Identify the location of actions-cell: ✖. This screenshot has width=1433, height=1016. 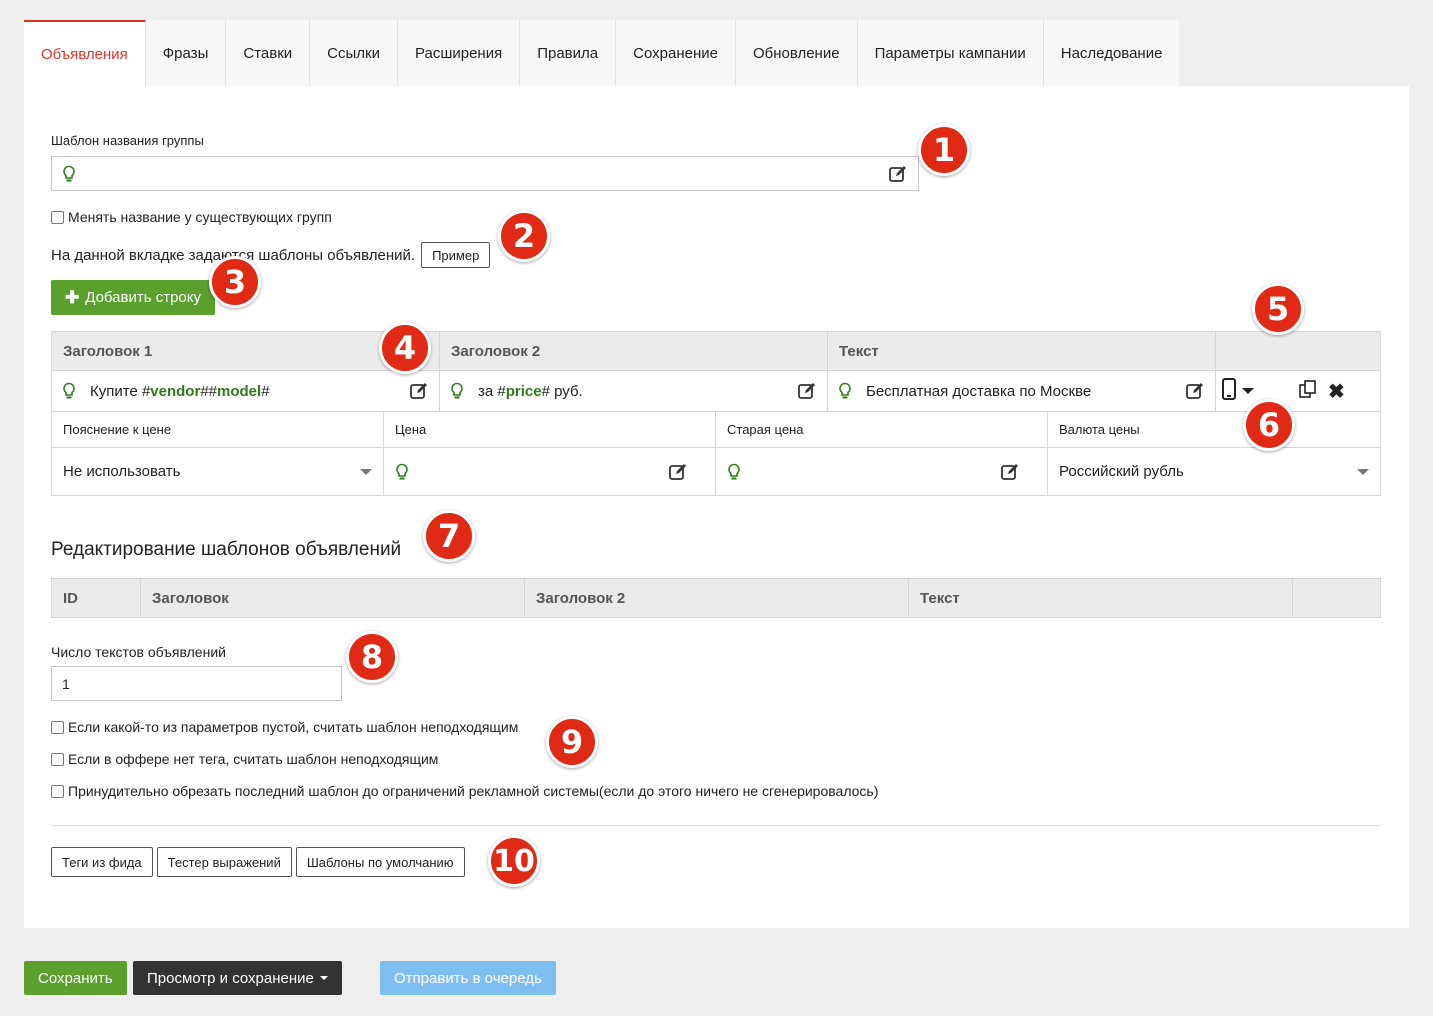
(1298, 391).